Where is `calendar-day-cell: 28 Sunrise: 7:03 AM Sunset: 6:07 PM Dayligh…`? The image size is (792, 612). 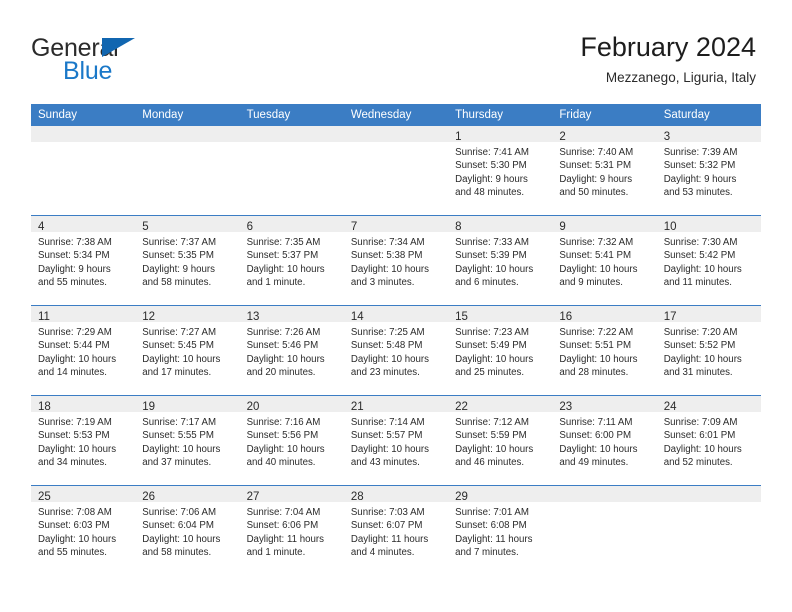
calendar-day-cell: 28 Sunrise: 7:03 AM Sunset: 6:07 PM Dayligh… is located at coordinates (396, 530).